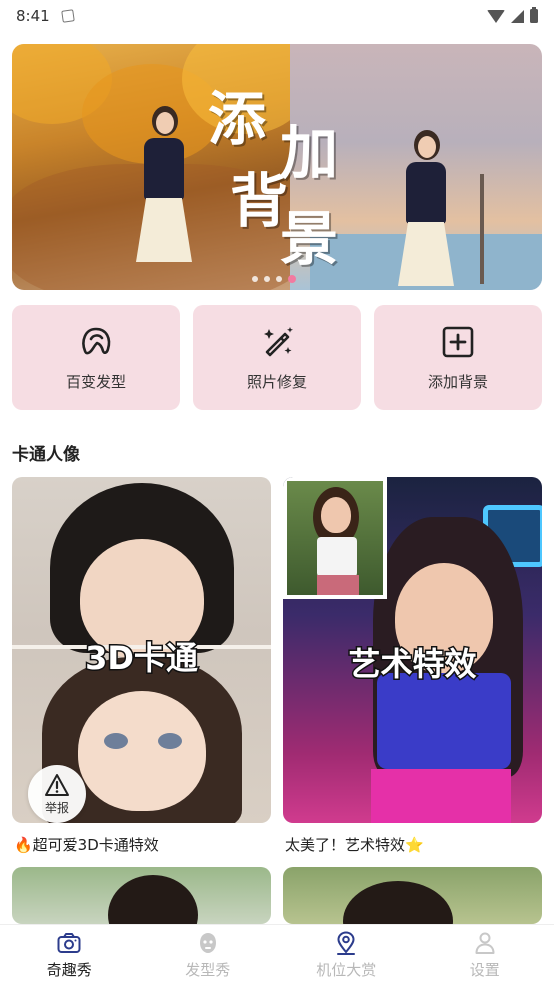  Describe the element at coordinates (208, 969) in the screenshot. I see `nav-label: 发型秀` at that location.